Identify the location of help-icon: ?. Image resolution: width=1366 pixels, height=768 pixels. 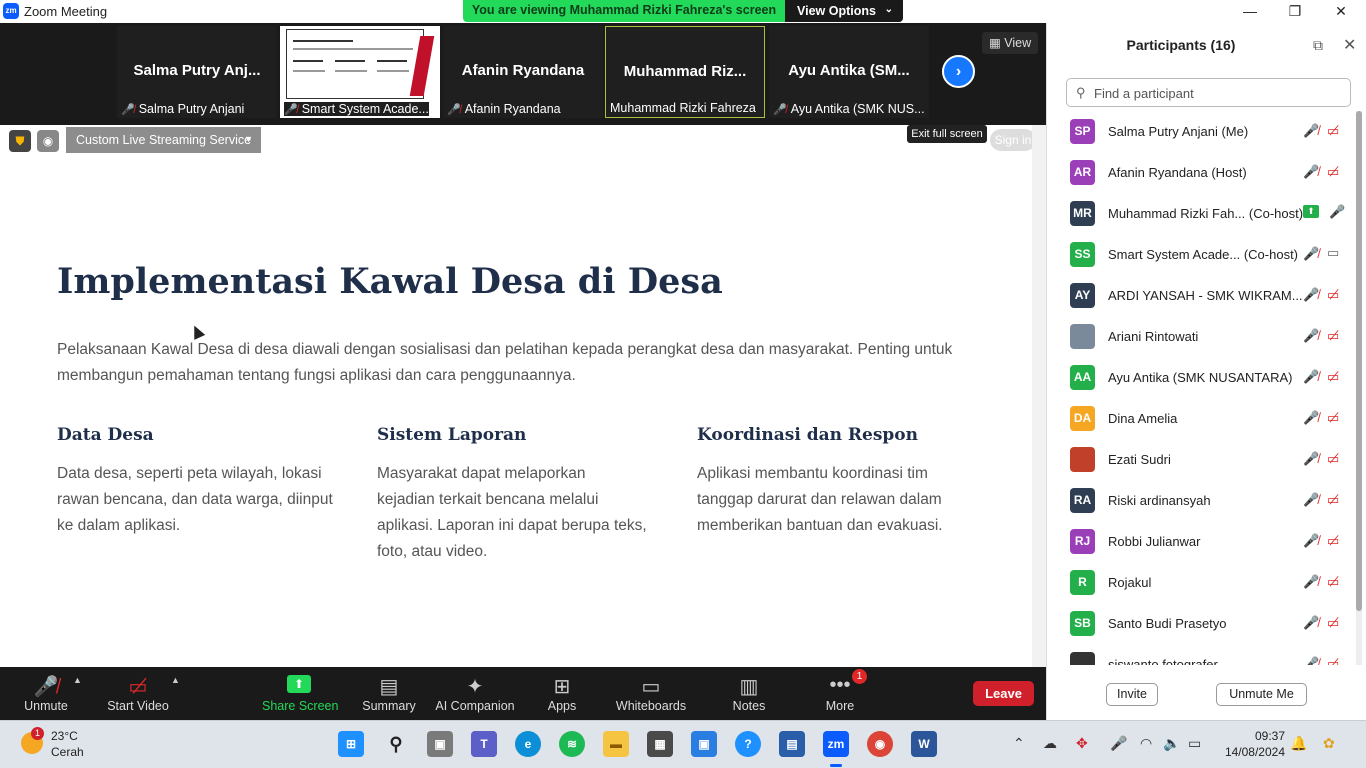
(748, 744).